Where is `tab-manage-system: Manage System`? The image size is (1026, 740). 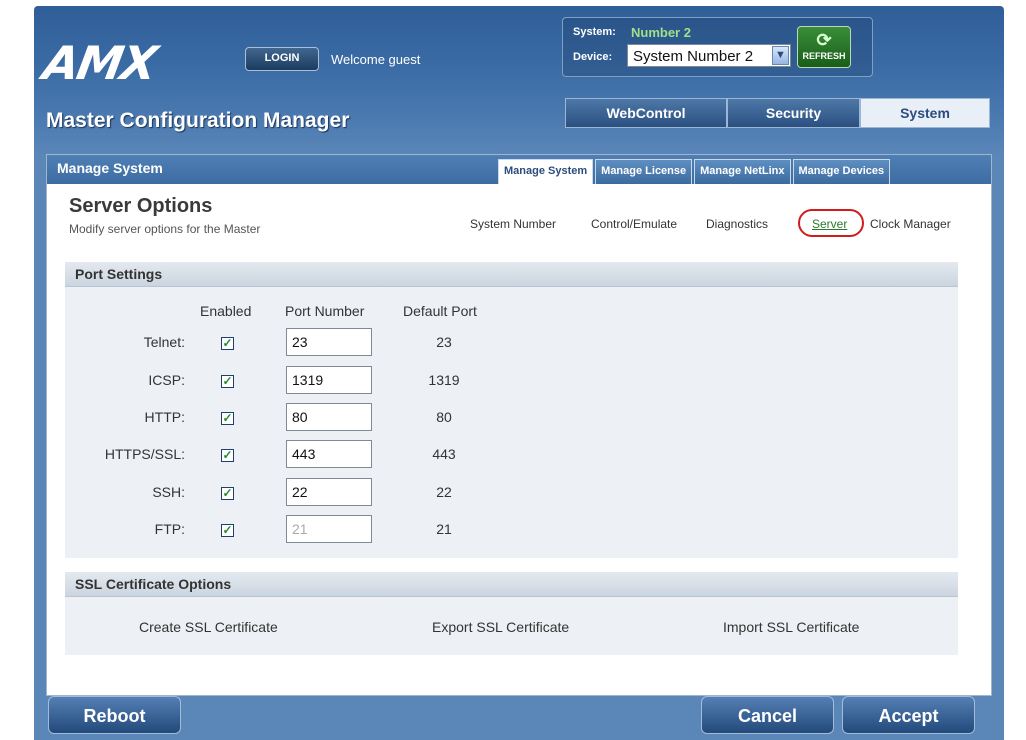 tab-manage-system: Manage System is located at coordinates (546, 171).